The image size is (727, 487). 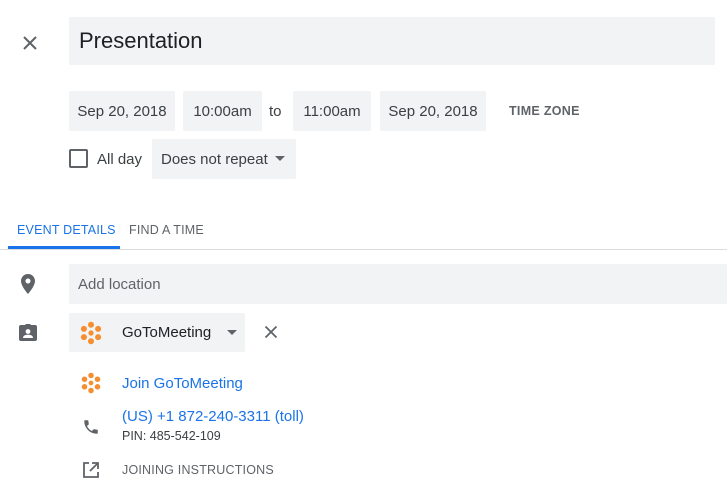 I want to click on remove-conference-button, so click(x=271, y=332).